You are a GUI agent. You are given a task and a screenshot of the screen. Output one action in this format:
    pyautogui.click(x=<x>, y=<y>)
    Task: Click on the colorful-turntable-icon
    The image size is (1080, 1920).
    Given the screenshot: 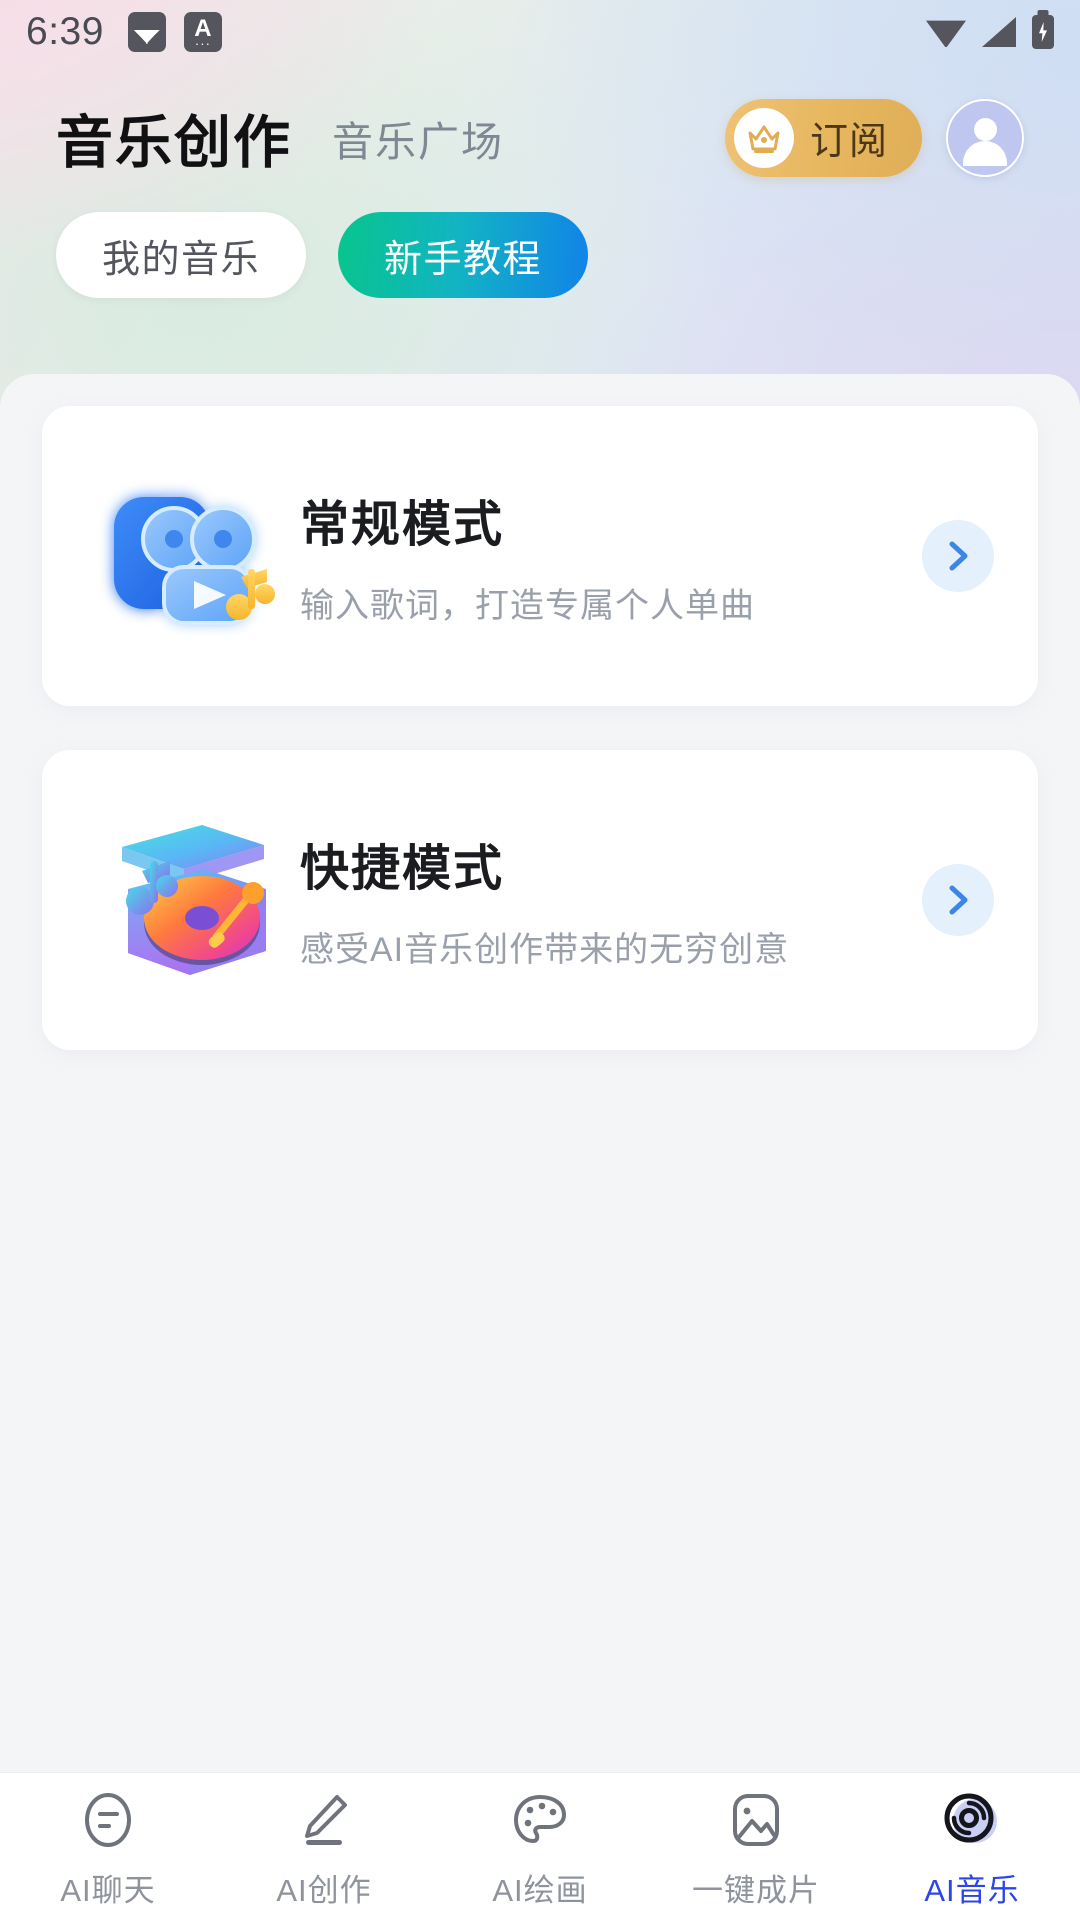 What is the action you would take?
    pyautogui.click(x=187, y=900)
    